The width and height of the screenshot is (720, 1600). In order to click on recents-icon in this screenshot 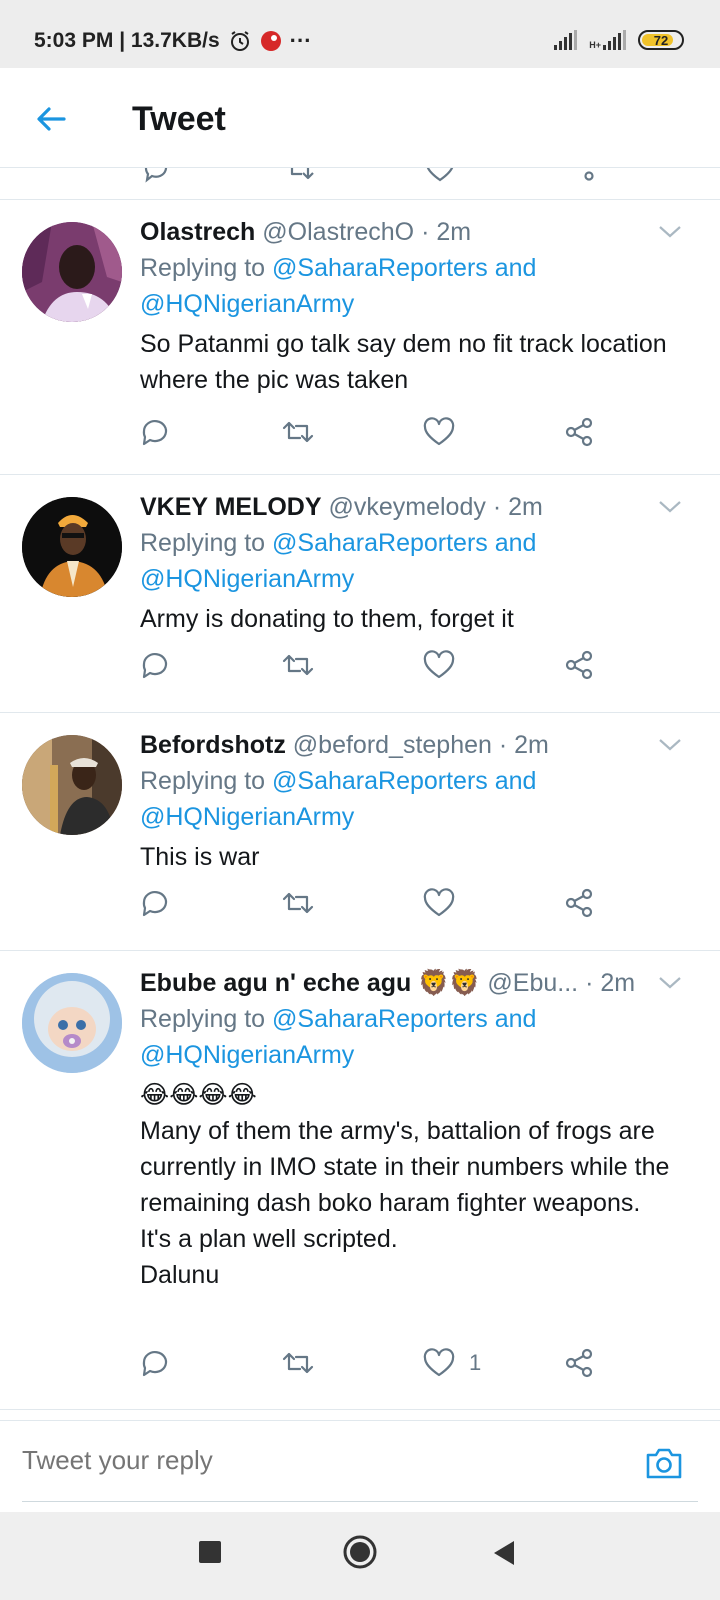, I will do `click(210, 1552)`.